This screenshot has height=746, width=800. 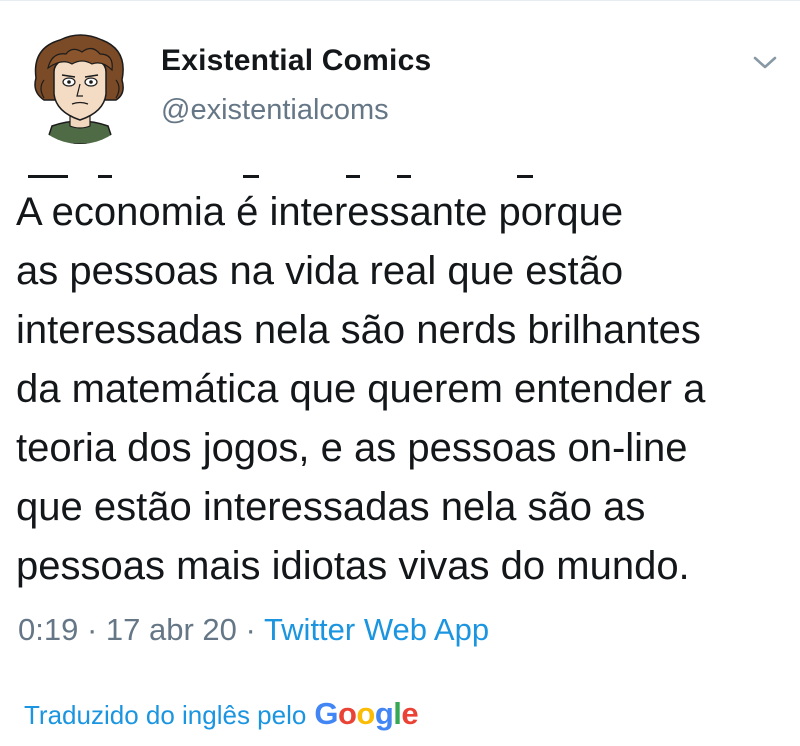 What do you see at coordinates (171, 629) in the screenshot?
I see `tweet-date: 17 abr 20` at bounding box center [171, 629].